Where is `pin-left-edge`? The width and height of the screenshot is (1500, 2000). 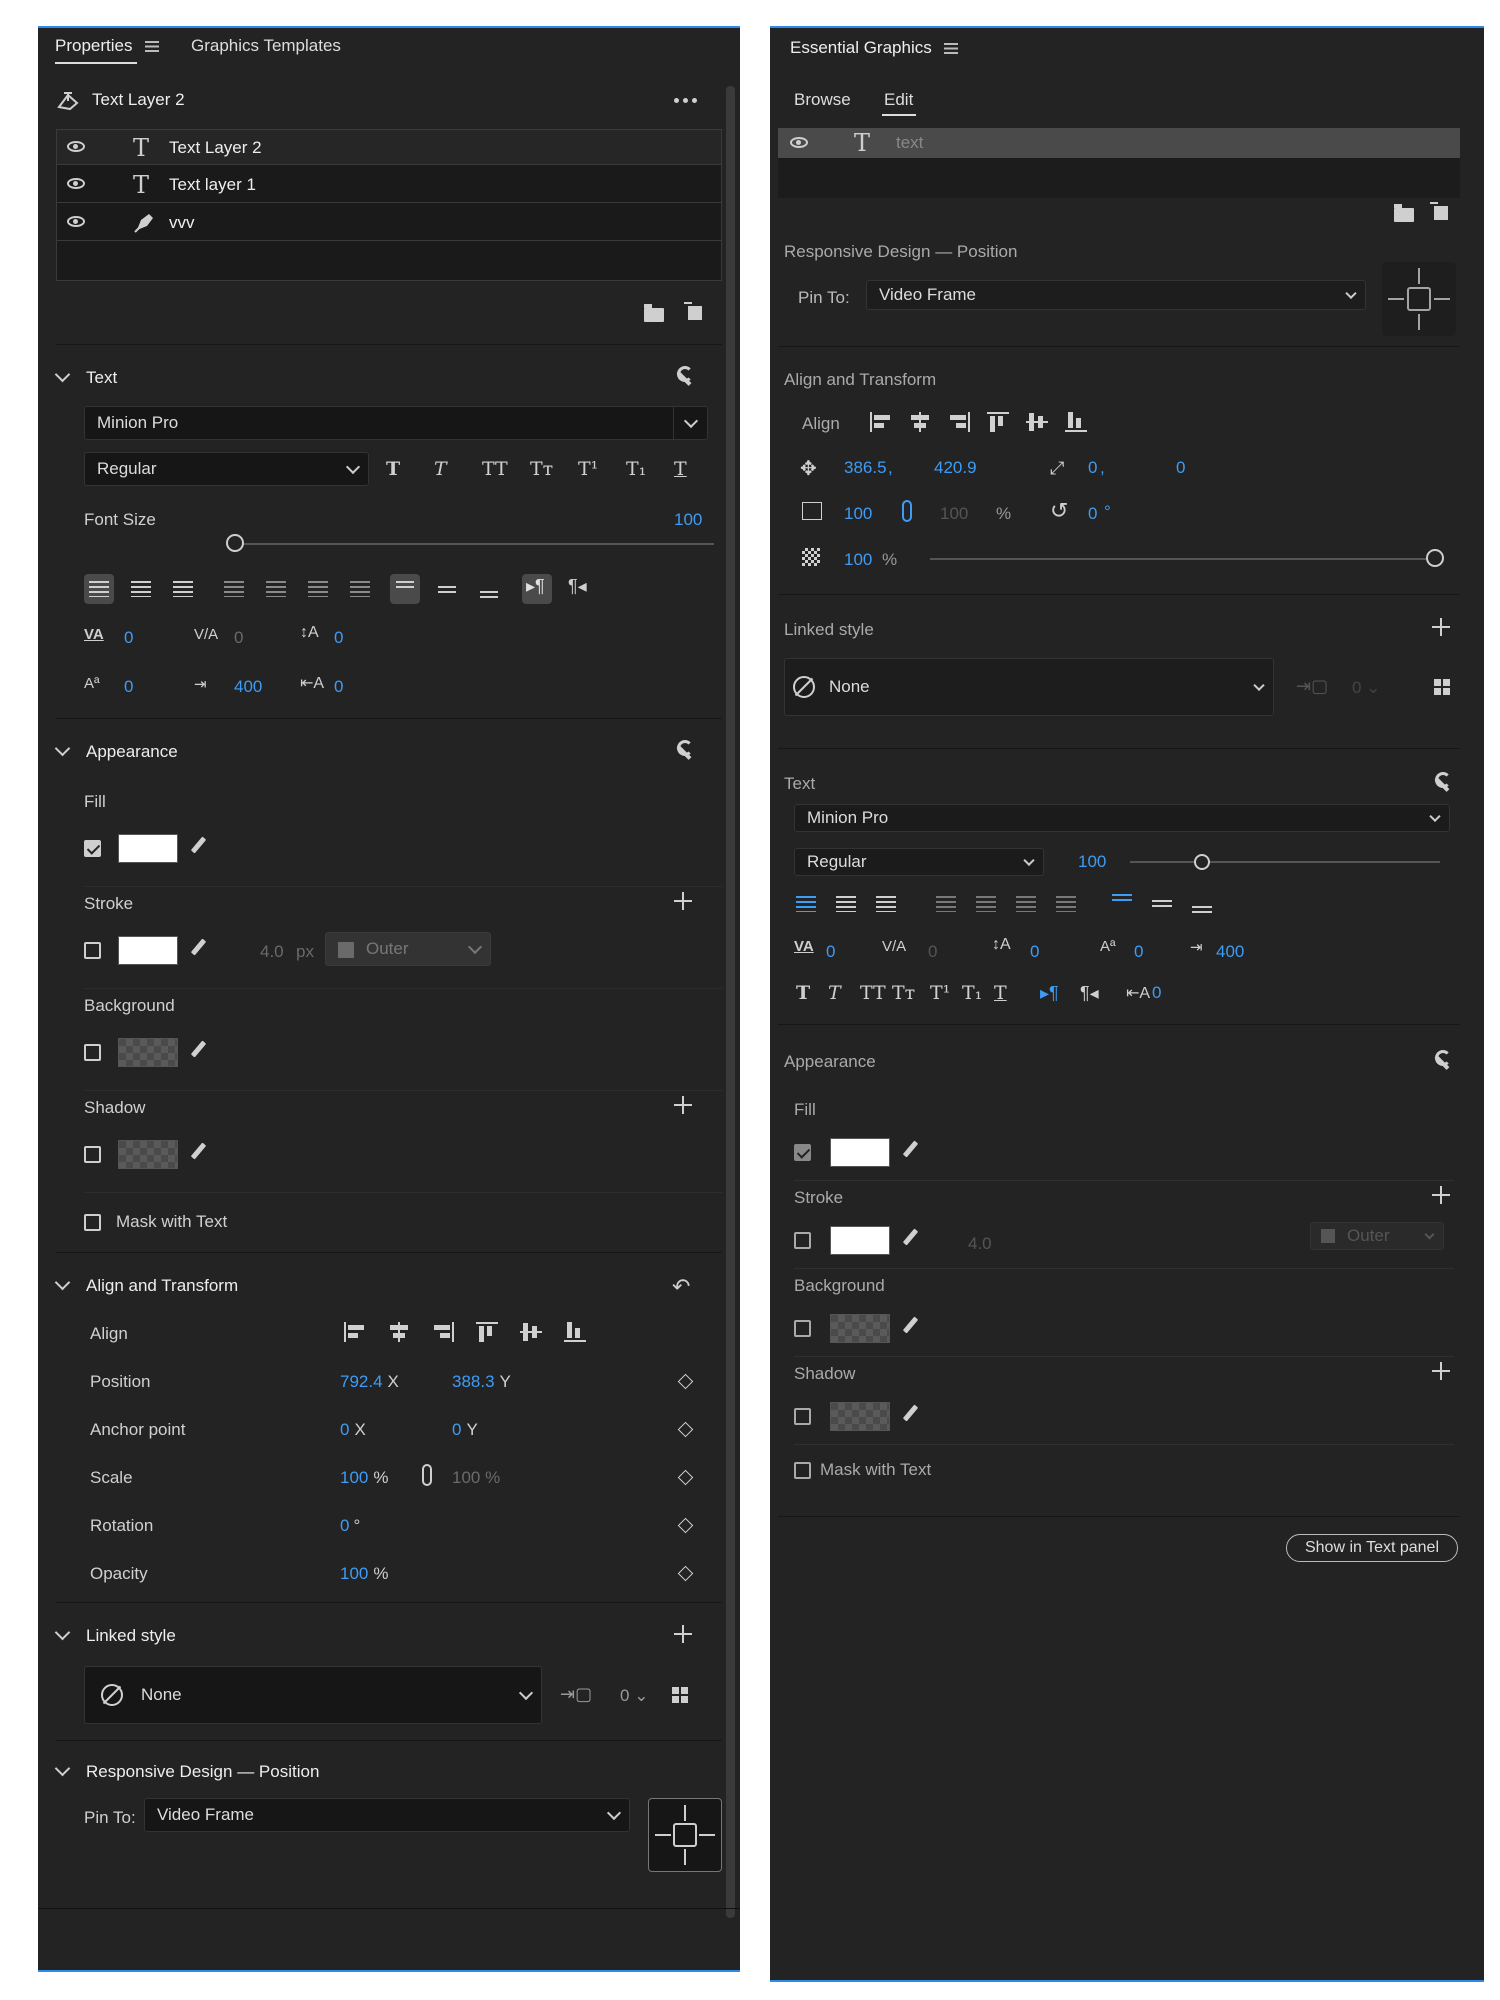 pin-left-edge is located at coordinates (1396, 299).